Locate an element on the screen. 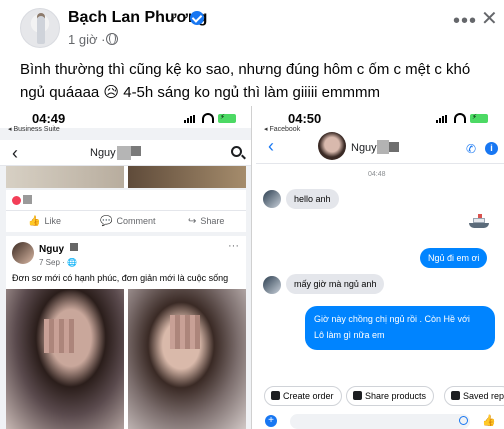 The height and width of the screenshot is (429, 504). post-action-row: 👍 Like 💬 Comment ↪ Share is located at coordinates (126, 221).